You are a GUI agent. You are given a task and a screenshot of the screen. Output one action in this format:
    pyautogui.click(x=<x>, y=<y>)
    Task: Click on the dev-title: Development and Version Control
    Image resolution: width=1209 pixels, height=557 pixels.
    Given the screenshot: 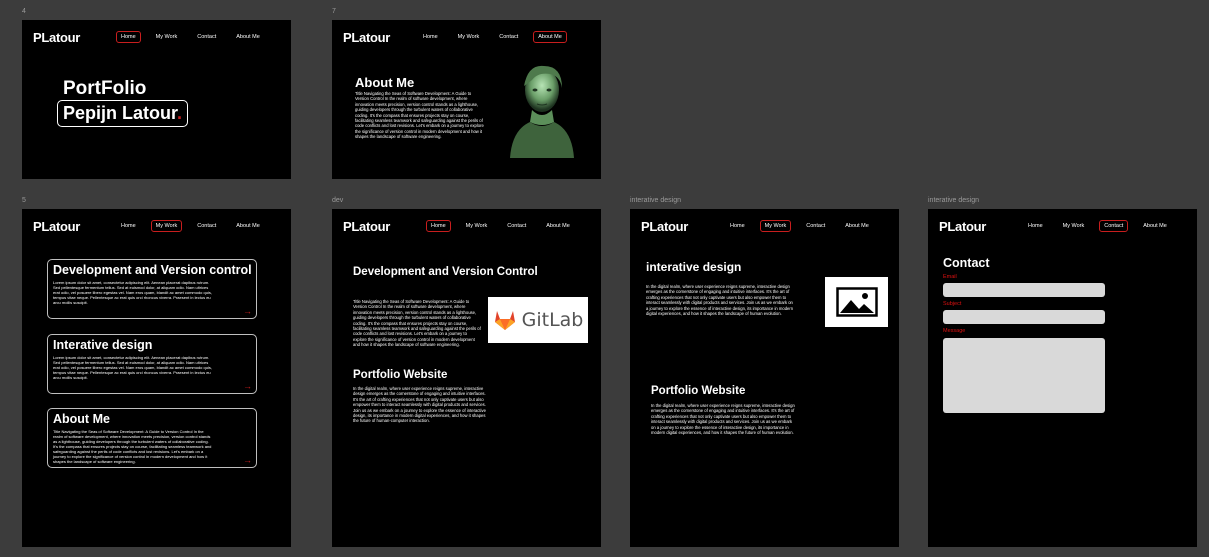 What is the action you would take?
    pyautogui.click(x=445, y=272)
    